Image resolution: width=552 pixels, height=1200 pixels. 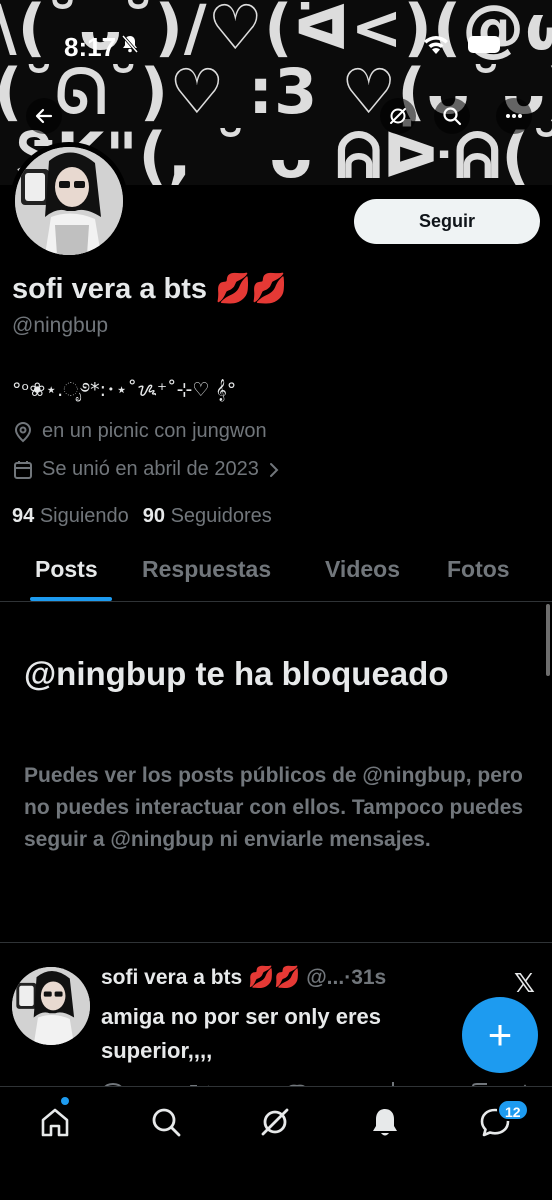 I want to click on post-avatar-photo, so click(x=51, y=1006).